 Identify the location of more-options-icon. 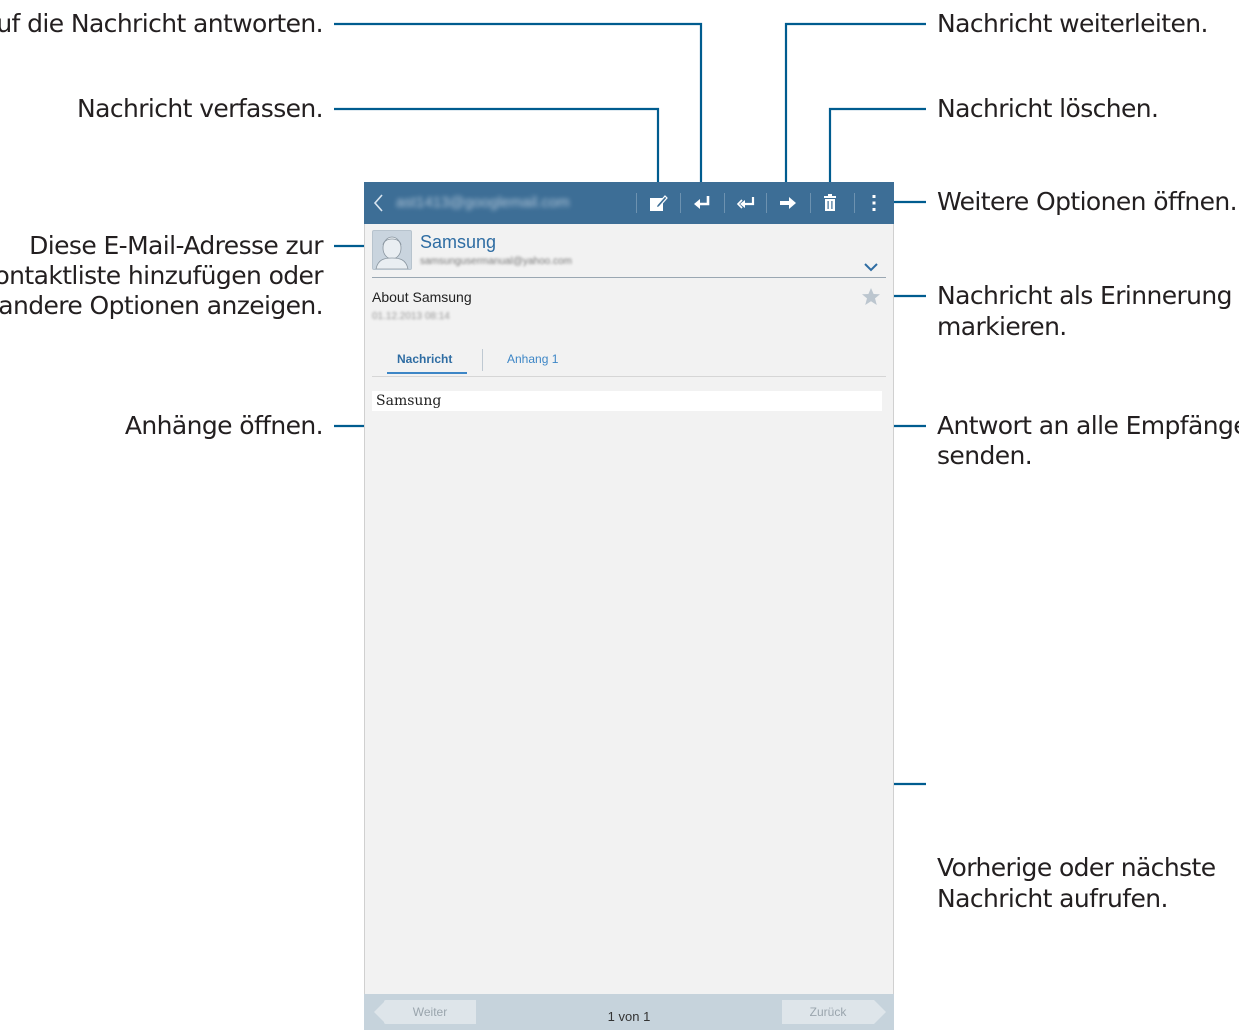
(874, 203).